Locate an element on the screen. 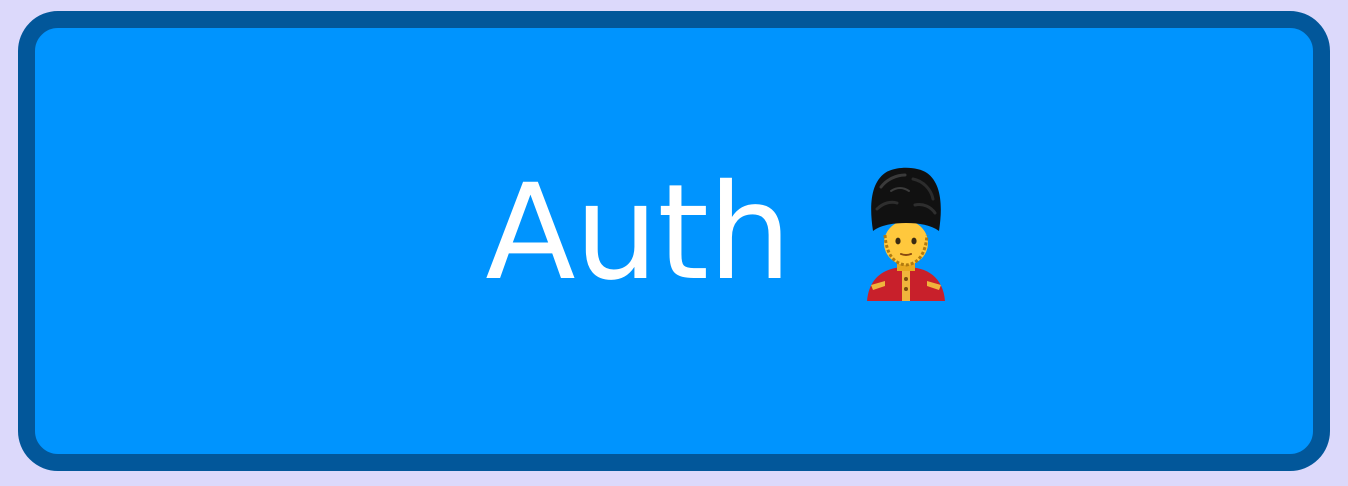  auth-label: Auth is located at coordinates (638, 233).